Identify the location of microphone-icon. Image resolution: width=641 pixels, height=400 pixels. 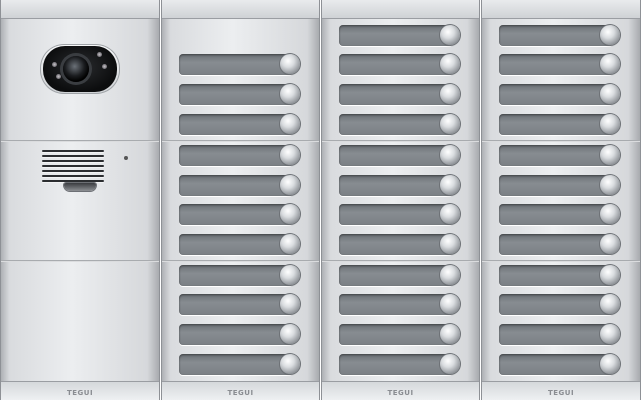
(126, 158).